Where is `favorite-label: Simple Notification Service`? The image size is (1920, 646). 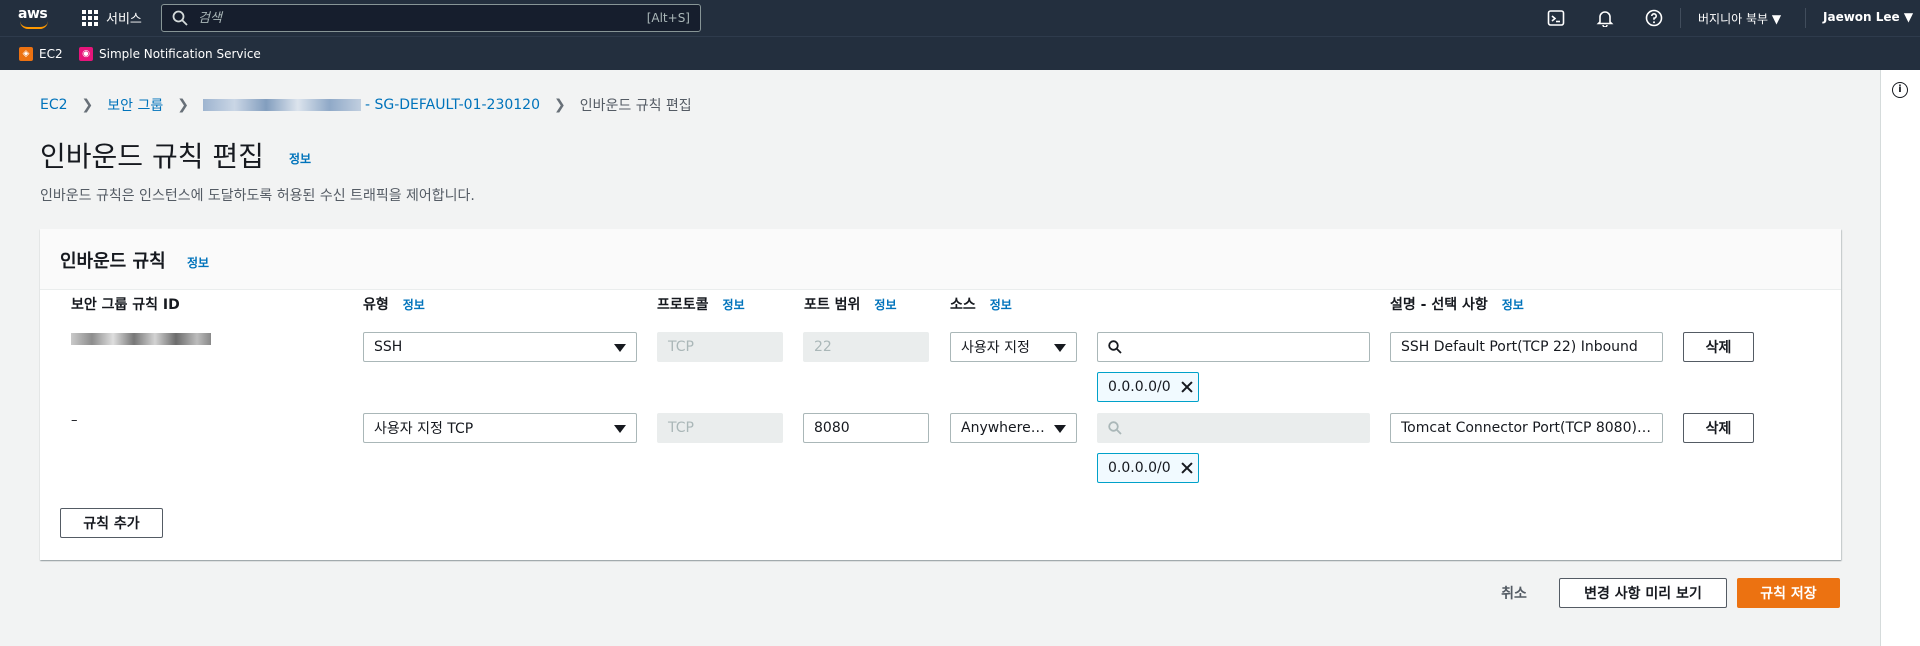 favorite-label: Simple Notification Service is located at coordinates (180, 54).